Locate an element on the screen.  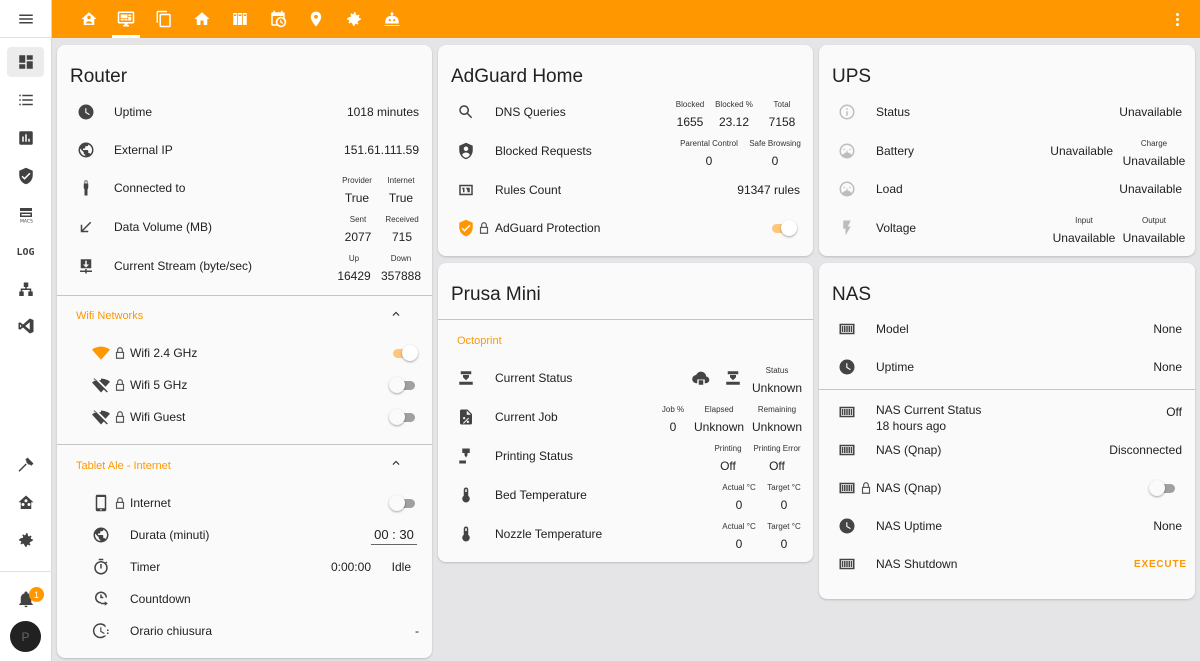
sidebar-item-network is located at coordinates (25, 290).